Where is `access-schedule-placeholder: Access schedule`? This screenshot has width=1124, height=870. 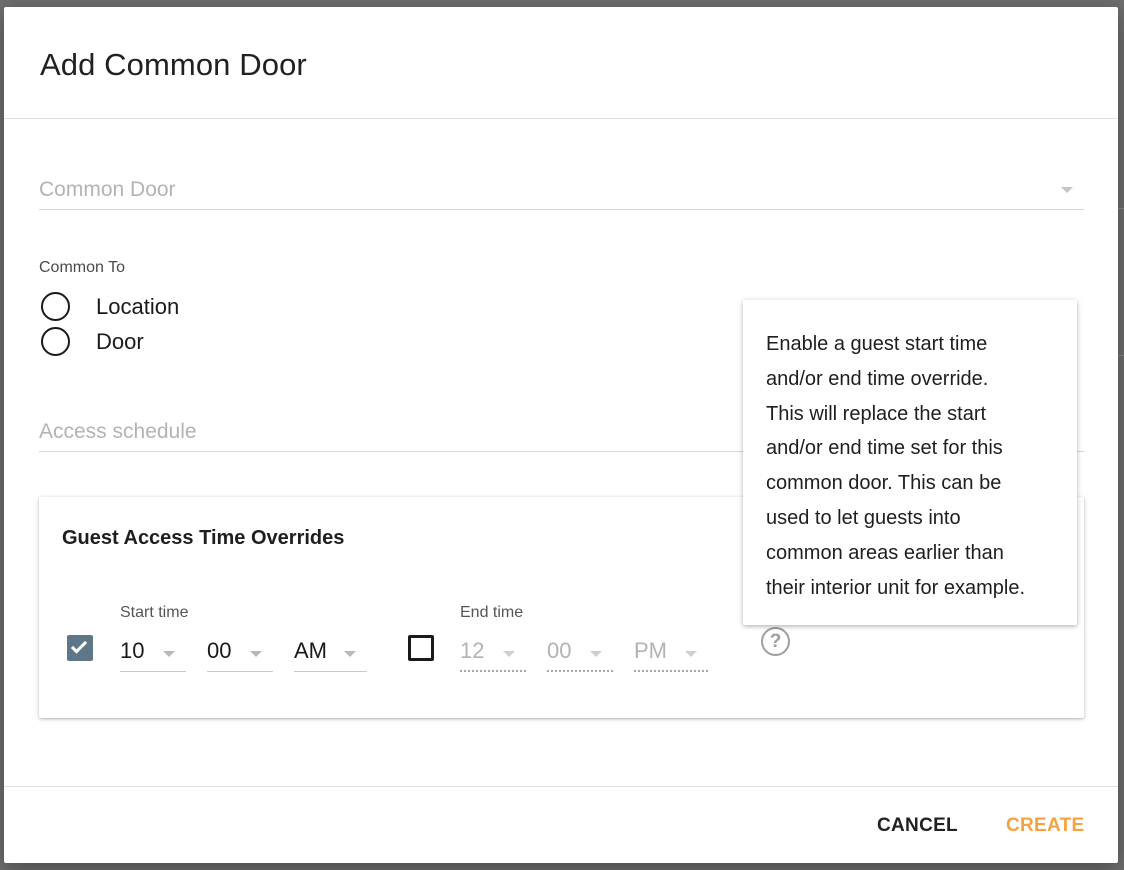 access-schedule-placeholder: Access schedule is located at coordinates (118, 431).